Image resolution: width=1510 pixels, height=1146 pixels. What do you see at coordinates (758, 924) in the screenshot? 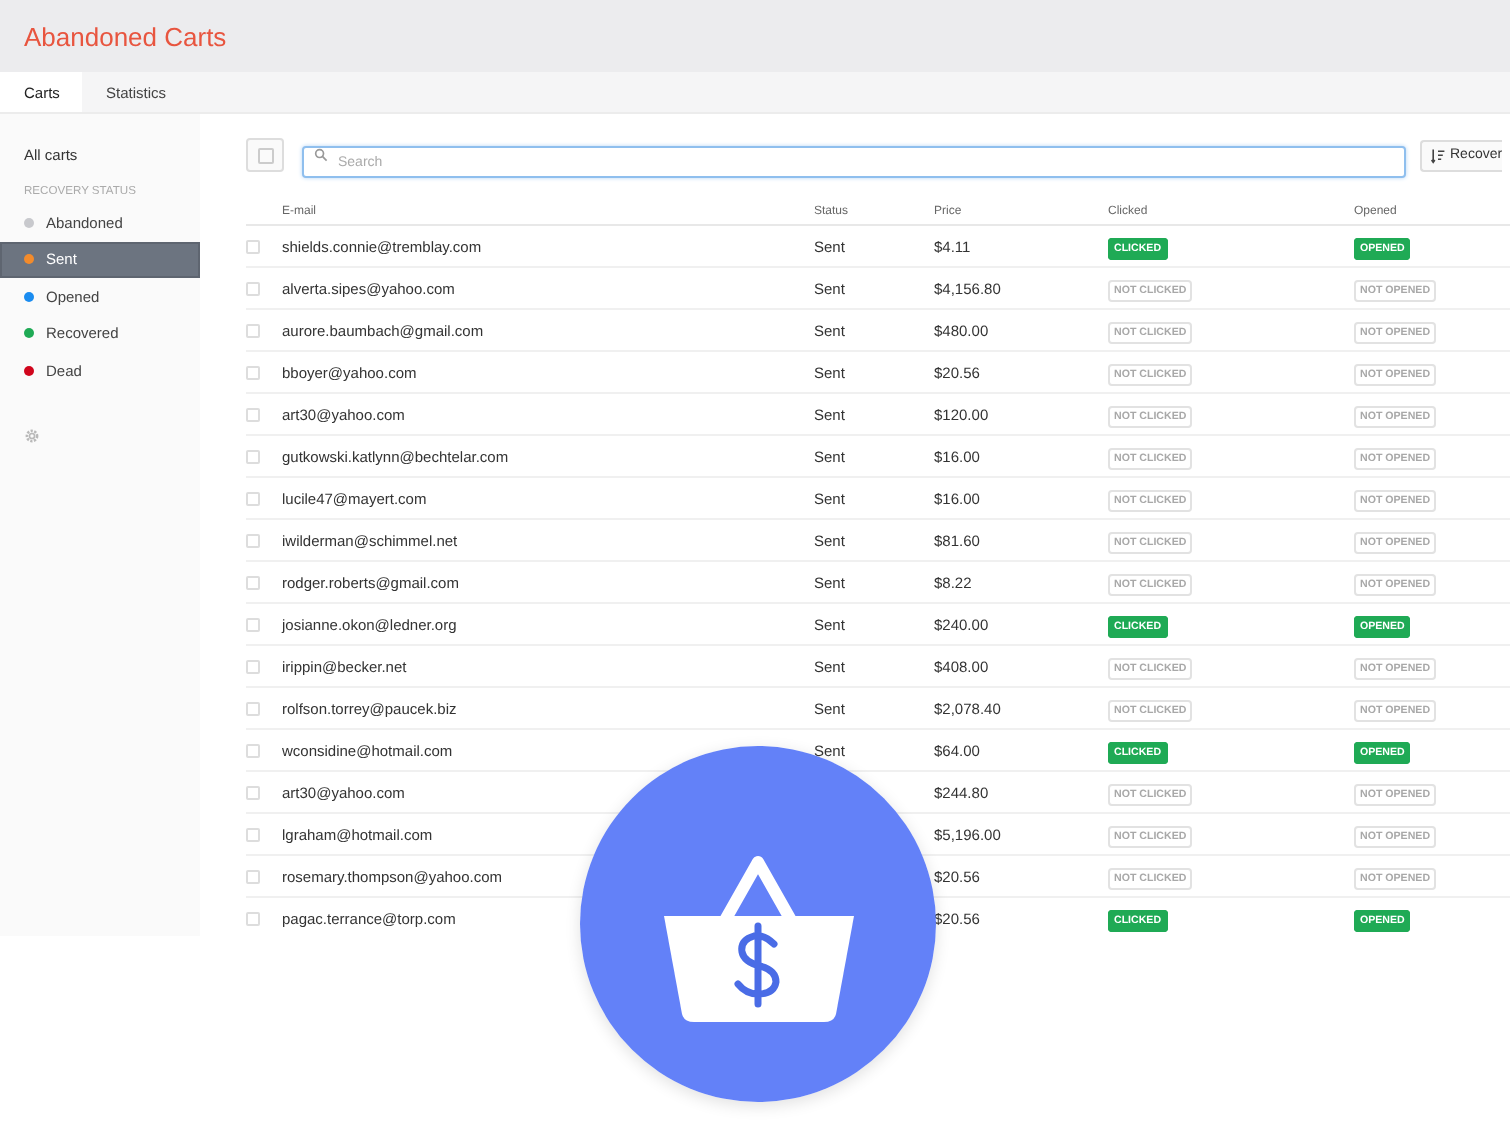
I see `basket-logo-icon` at bounding box center [758, 924].